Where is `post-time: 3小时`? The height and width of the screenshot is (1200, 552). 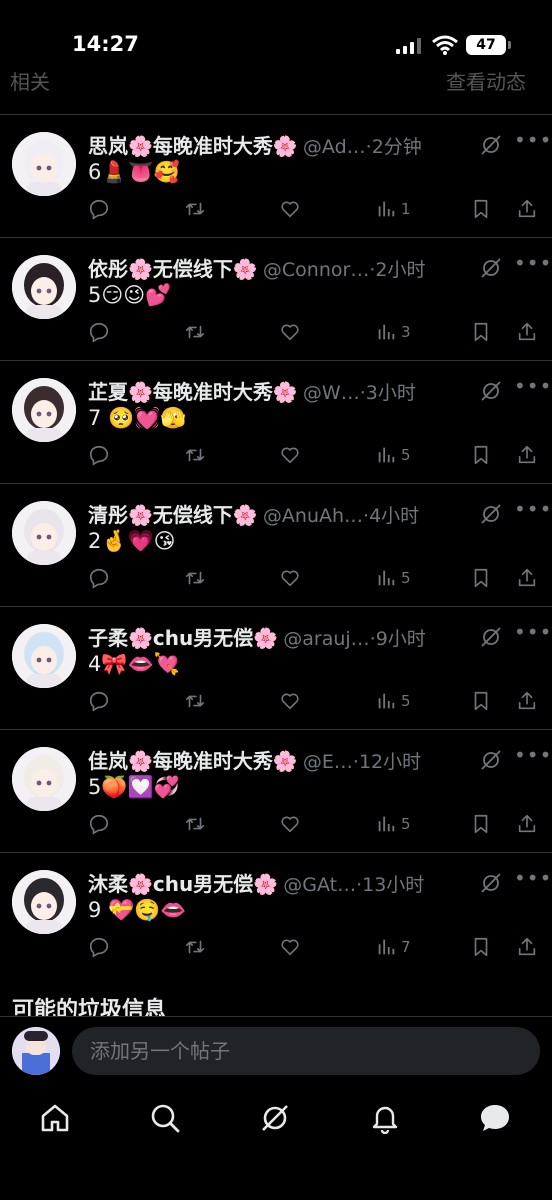 post-time: 3小时 is located at coordinates (391, 393).